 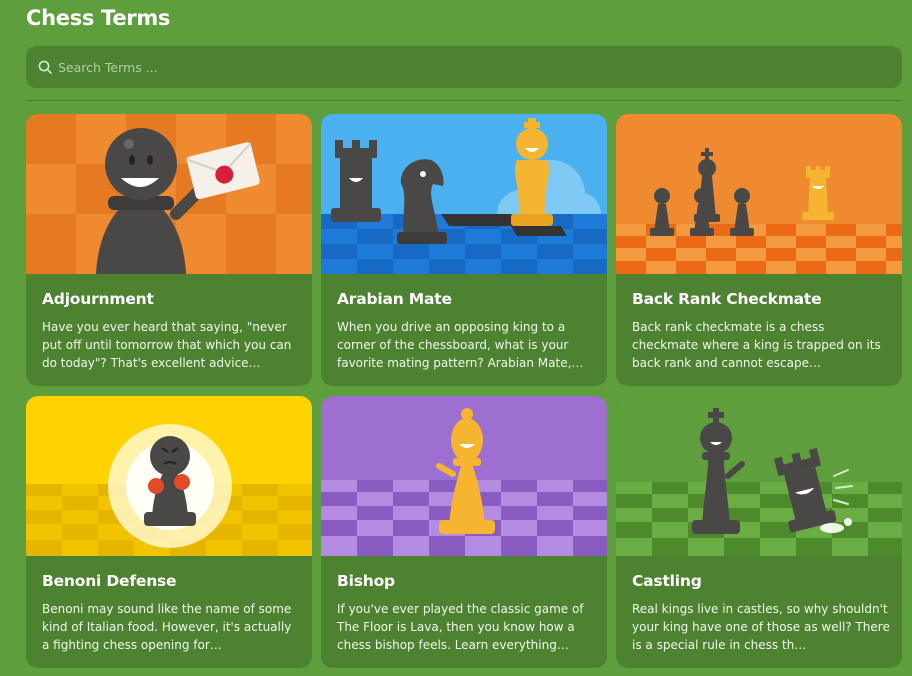 I want to click on castling-illustration, so click(x=759, y=476).